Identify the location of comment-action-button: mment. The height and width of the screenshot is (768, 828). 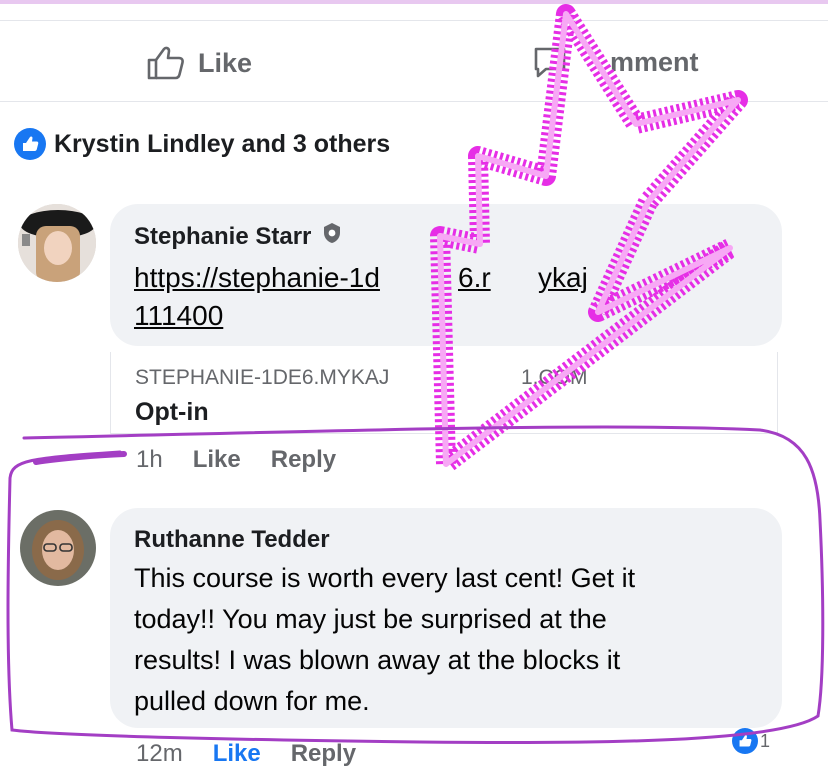
(615, 62).